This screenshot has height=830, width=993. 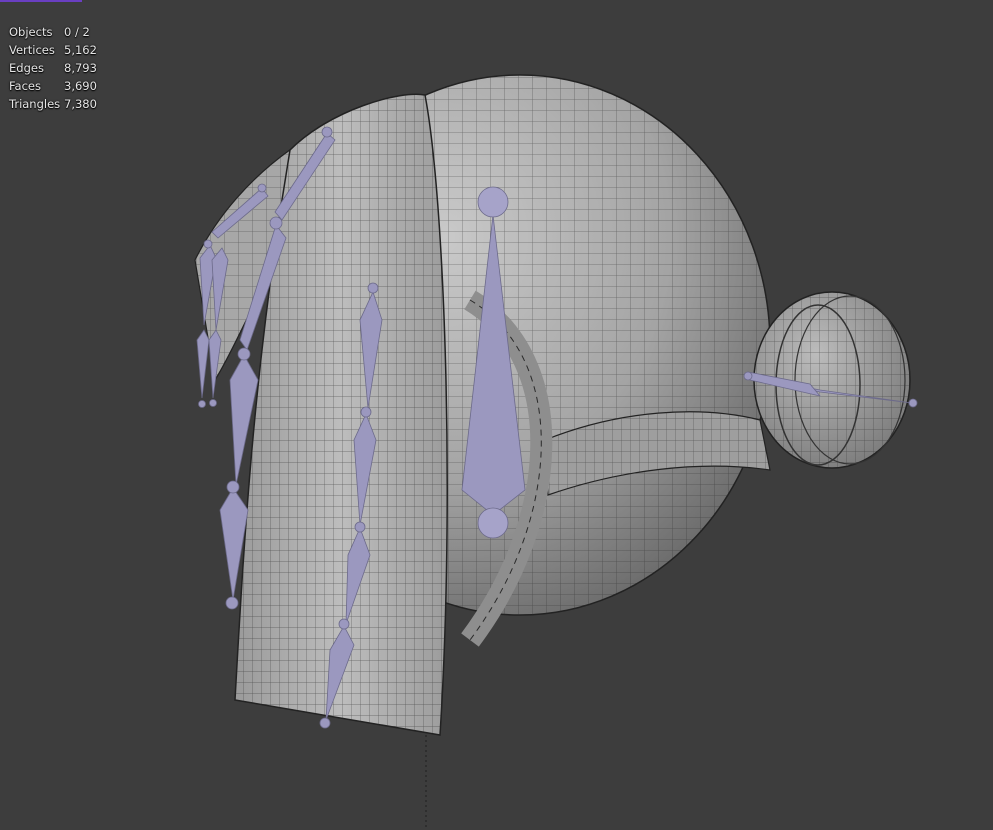 What do you see at coordinates (80, 104) in the screenshot?
I see `stat-value: 7,380` at bounding box center [80, 104].